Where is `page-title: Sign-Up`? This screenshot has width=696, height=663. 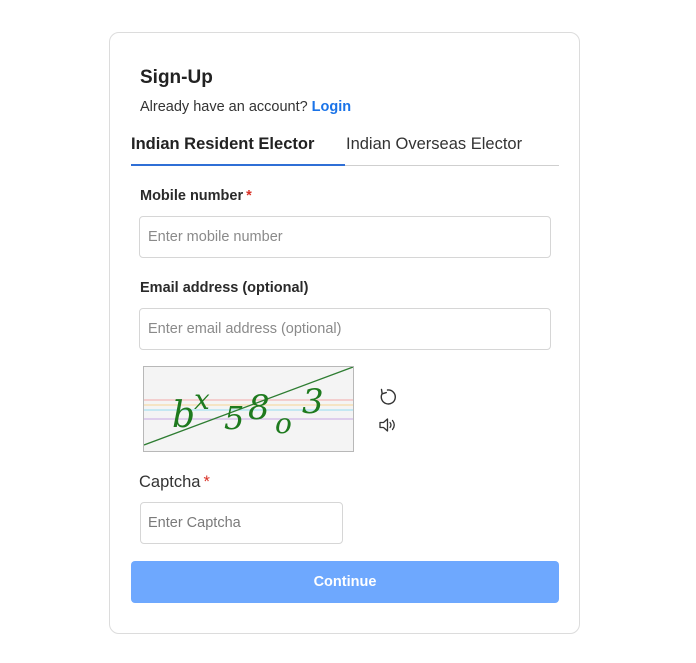
page-title: Sign-Up is located at coordinates (176, 77).